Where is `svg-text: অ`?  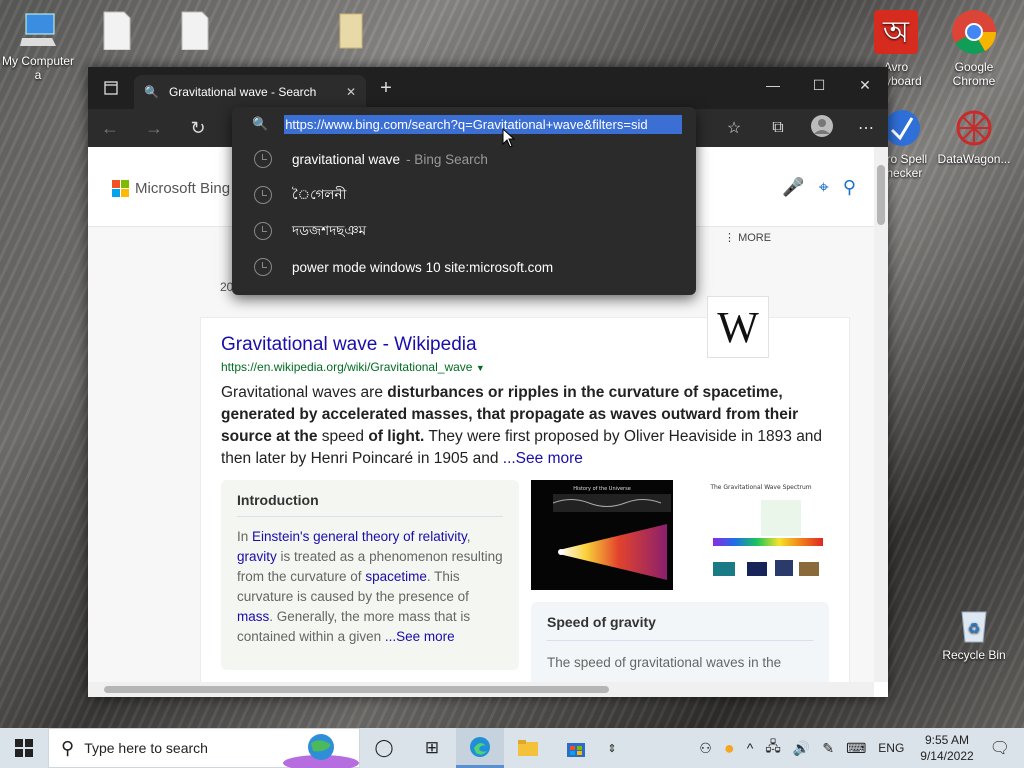
svg-text: অ is located at coordinates (896, 32).